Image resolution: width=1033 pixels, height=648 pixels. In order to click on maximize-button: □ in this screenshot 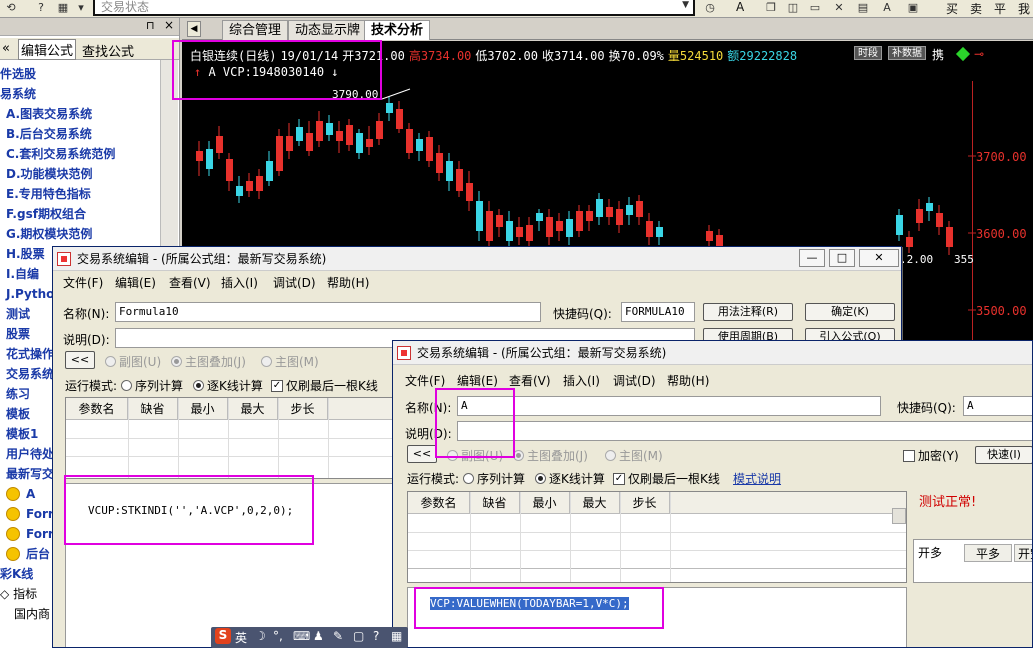, I will do `click(842, 258)`.